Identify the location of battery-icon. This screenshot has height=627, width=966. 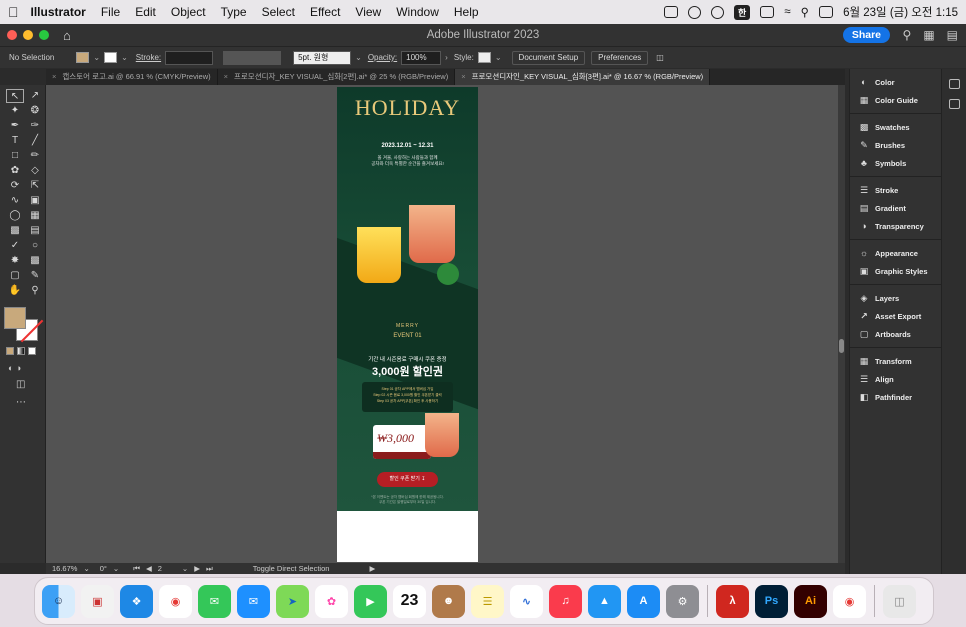
(767, 12).